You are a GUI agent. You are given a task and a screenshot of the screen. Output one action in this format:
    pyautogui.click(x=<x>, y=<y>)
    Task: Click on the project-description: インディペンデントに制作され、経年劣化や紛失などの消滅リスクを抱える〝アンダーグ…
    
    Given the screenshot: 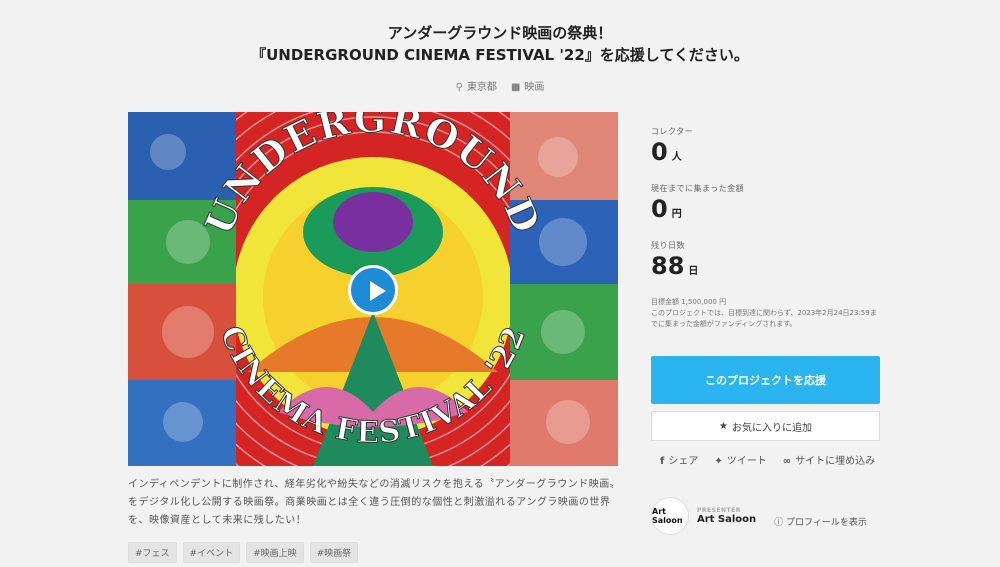 What is the action you would take?
    pyautogui.click(x=372, y=502)
    